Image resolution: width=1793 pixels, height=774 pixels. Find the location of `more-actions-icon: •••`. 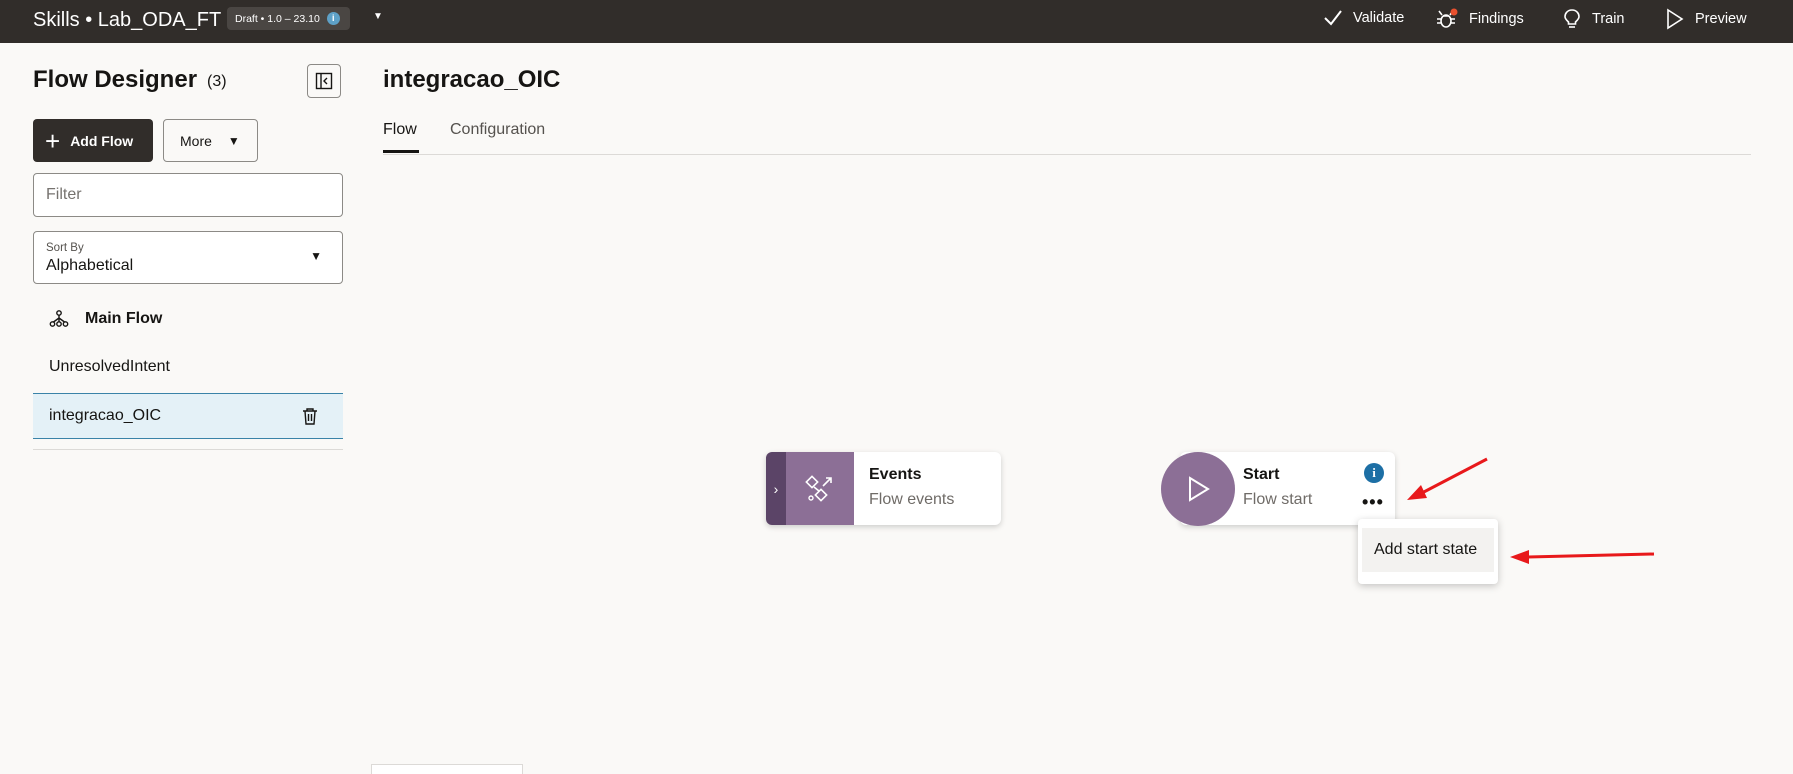

more-actions-icon: ••• is located at coordinates (1373, 502).